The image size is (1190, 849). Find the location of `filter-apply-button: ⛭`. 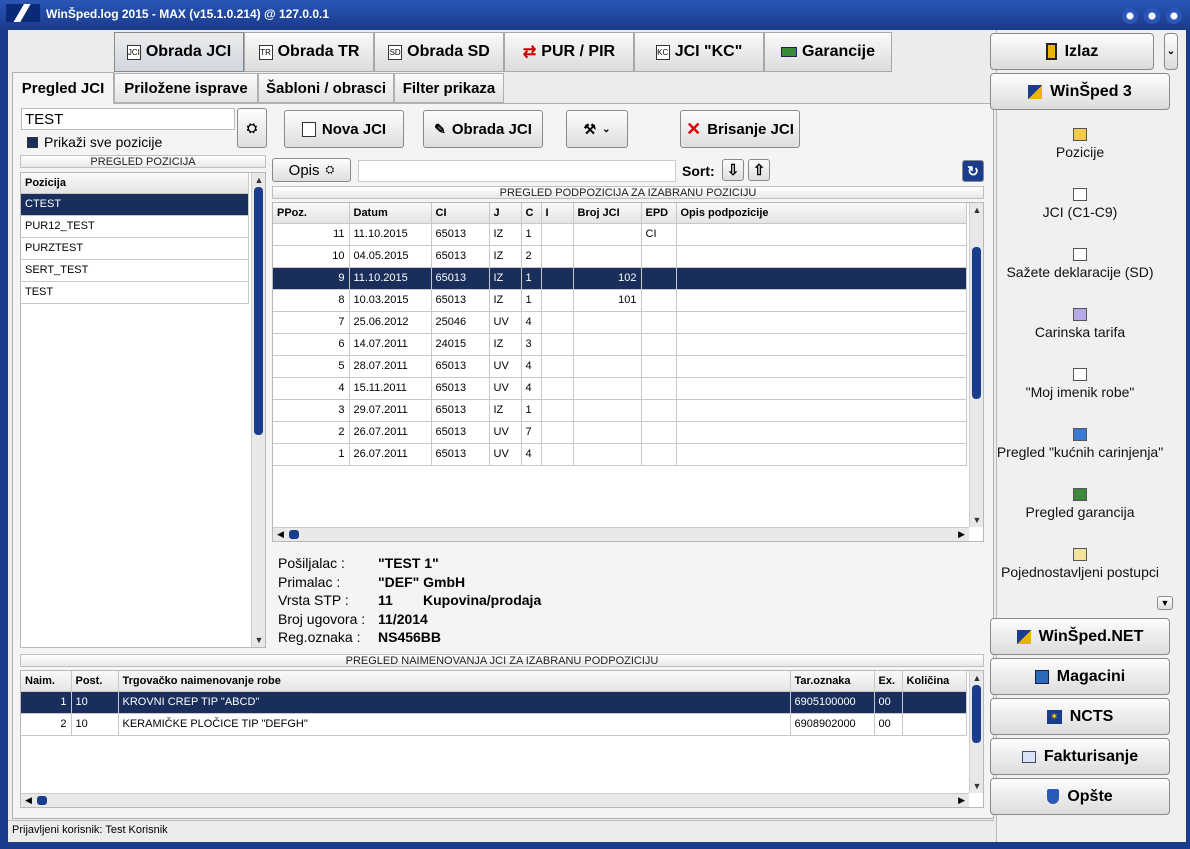

filter-apply-button: ⛭ is located at coordinates (252, 128).